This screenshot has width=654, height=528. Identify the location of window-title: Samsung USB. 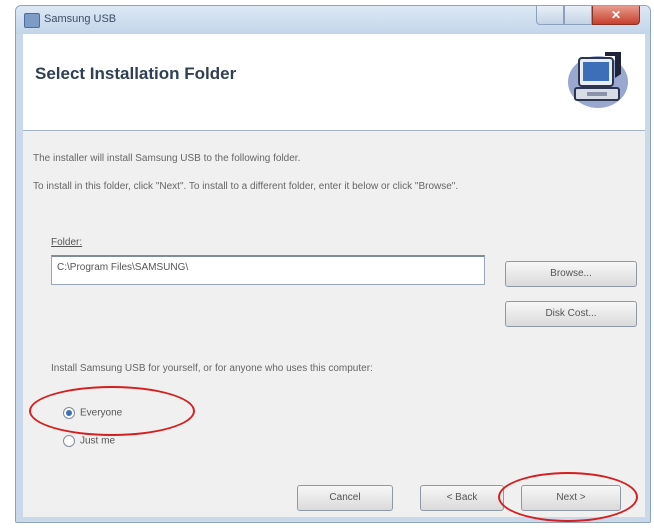
(80, 19).